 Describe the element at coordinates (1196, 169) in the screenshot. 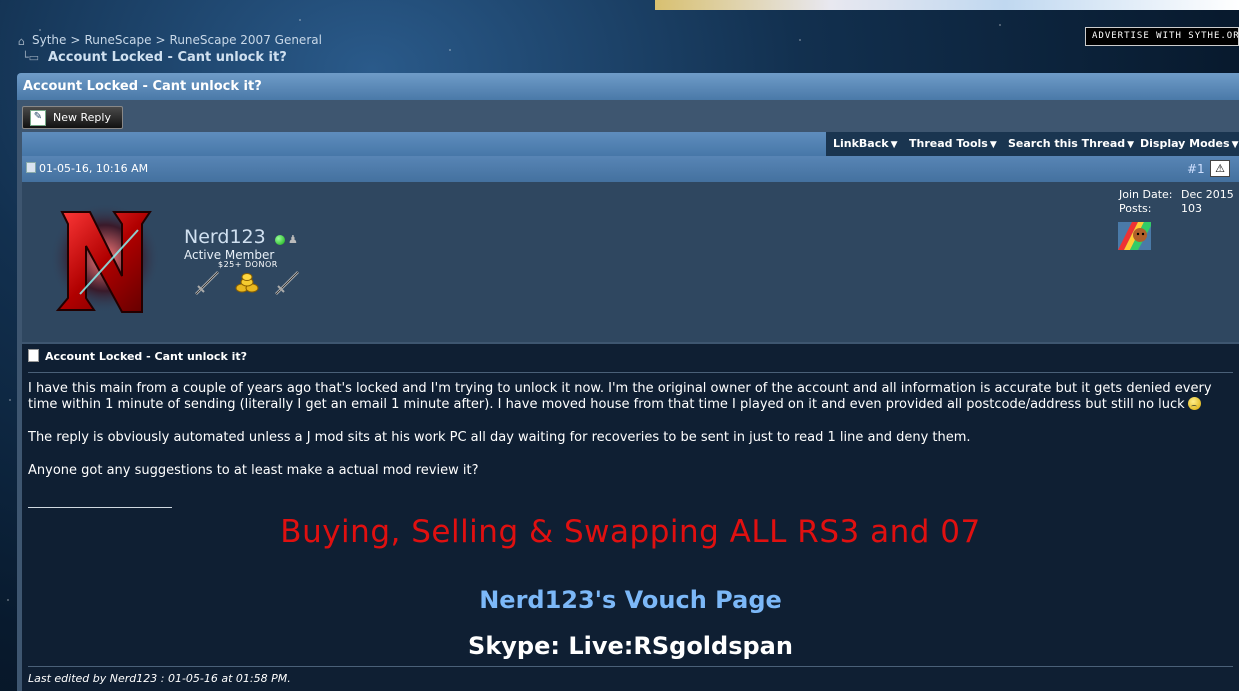

I see `post-number-link: #1` at that location.